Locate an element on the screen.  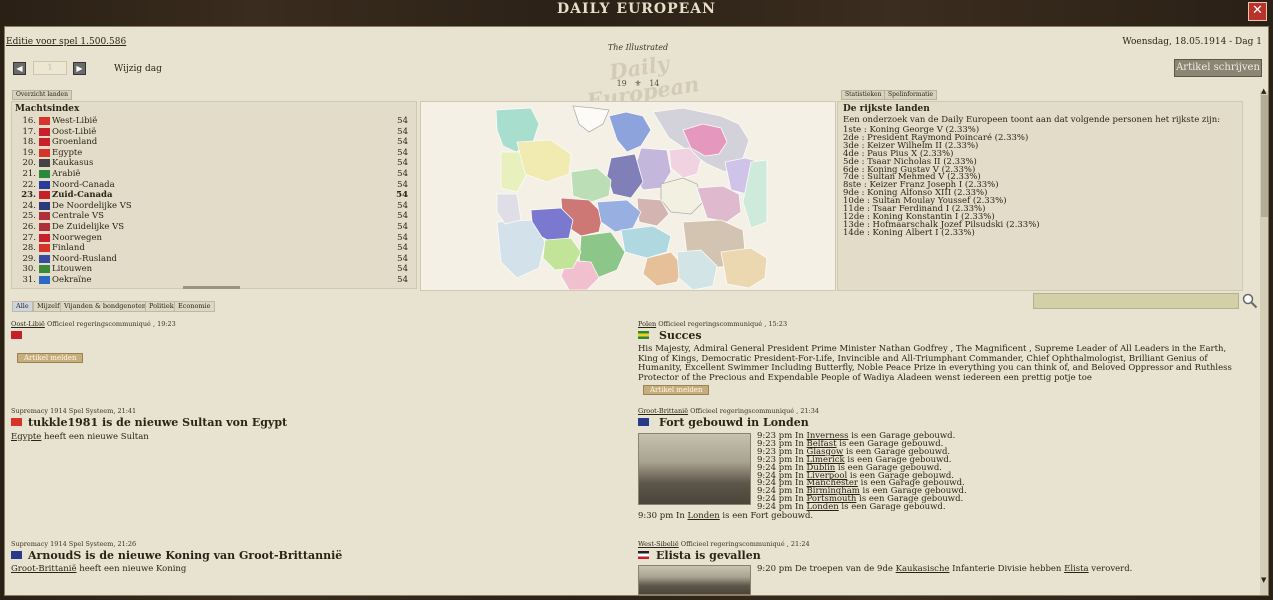
region-link: Kaukasische is located at coordinates (923, 569).